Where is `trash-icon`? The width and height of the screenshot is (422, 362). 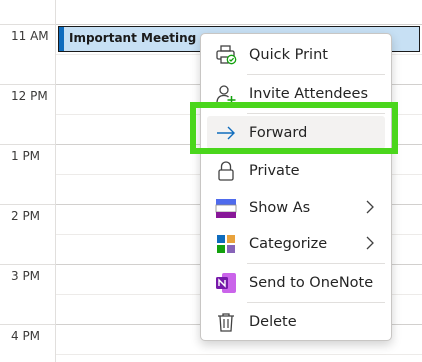
trash-icon is located at coordinates (226, 322).